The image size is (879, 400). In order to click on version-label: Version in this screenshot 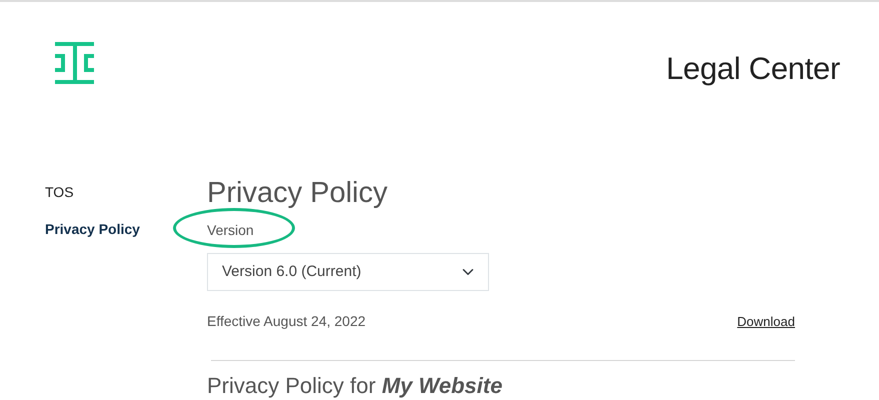, I will do `click(230, 230)`.